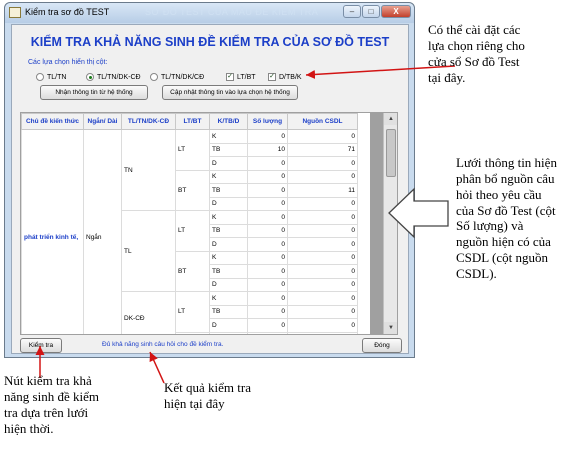 This screenshot has width=586, height=451. I want to click on left-arrow-icon, so click(418, 213).